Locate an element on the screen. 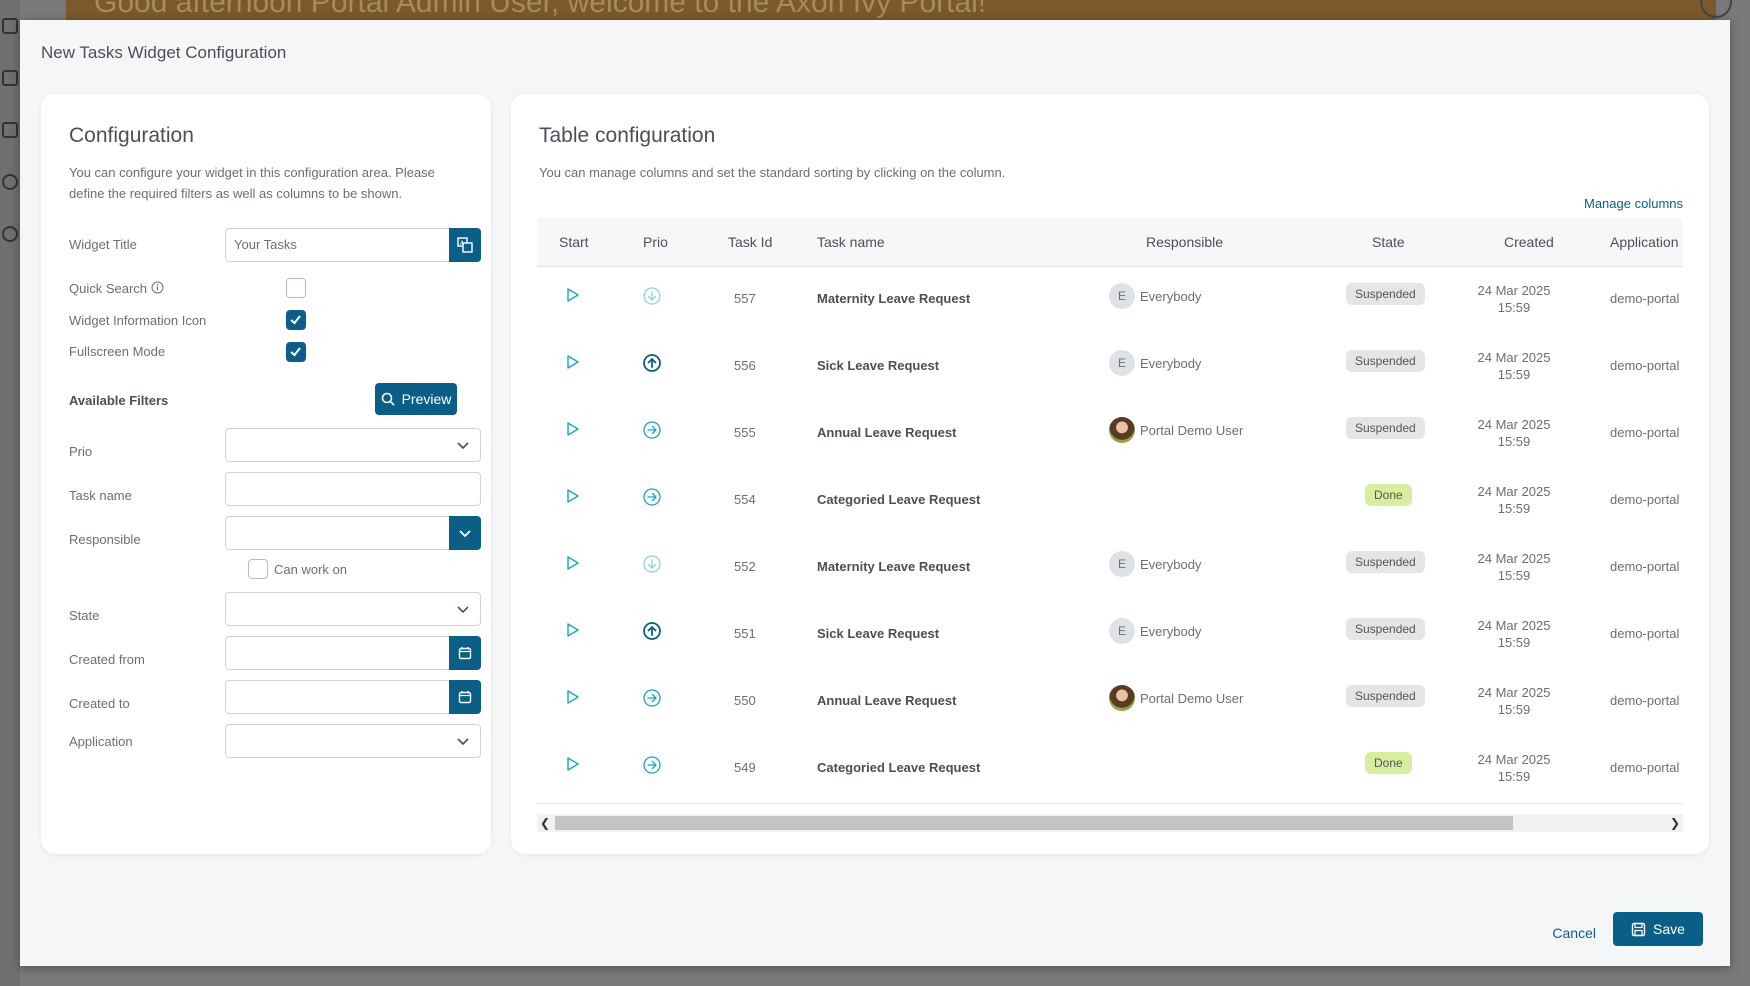 Image resolution: width=1750 pixels, height=986 pixels. column-header-task-id: Task Id is located at coordinates (750, 242).